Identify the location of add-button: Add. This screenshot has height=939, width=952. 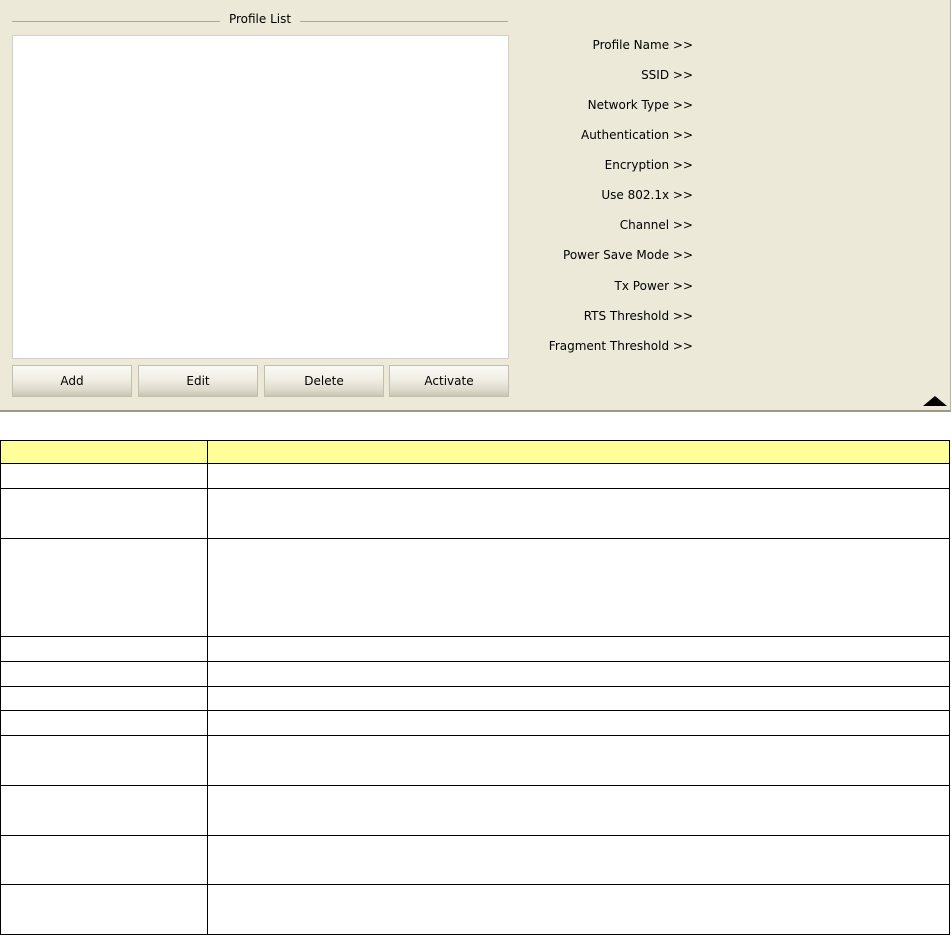
(72, 381).